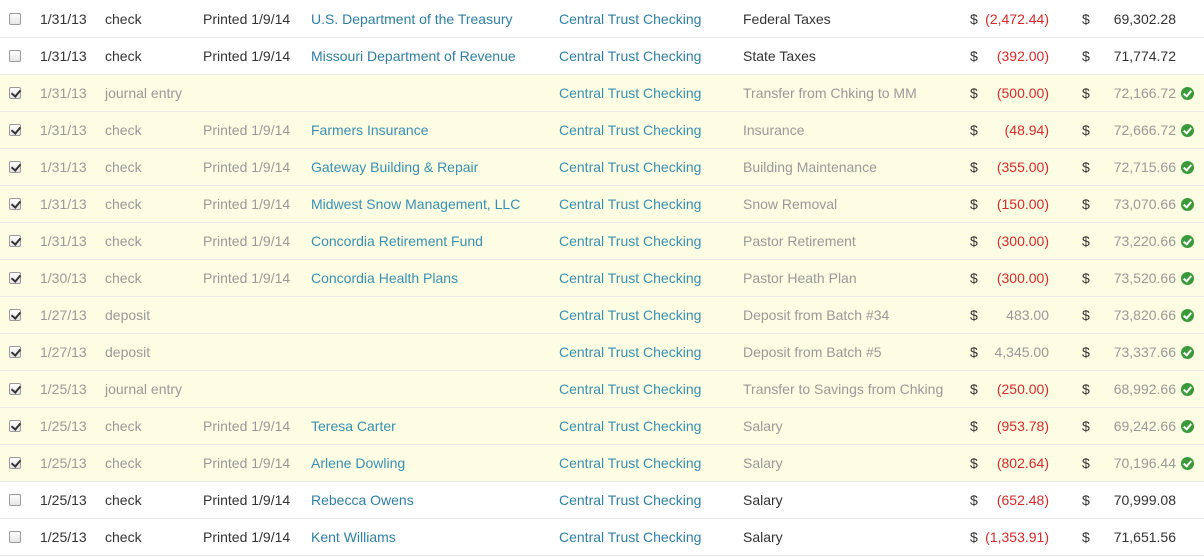  What do you see at coordinates (144, 389) in the screenshot?
I see `transaction-type: journal entry` at bounding box center [144, 389].